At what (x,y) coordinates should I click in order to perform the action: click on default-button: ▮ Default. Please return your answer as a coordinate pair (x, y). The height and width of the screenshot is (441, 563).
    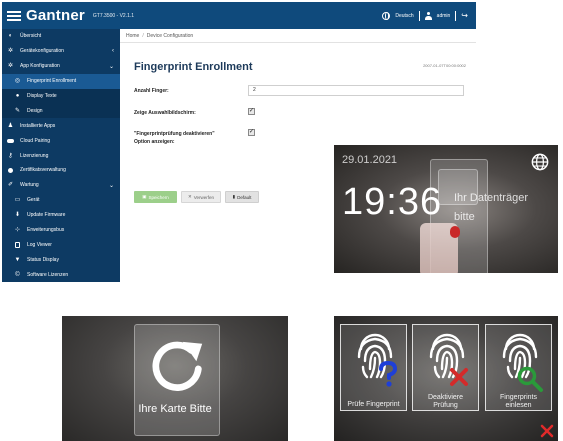
    Looking at the image, I should click on (242, 197).